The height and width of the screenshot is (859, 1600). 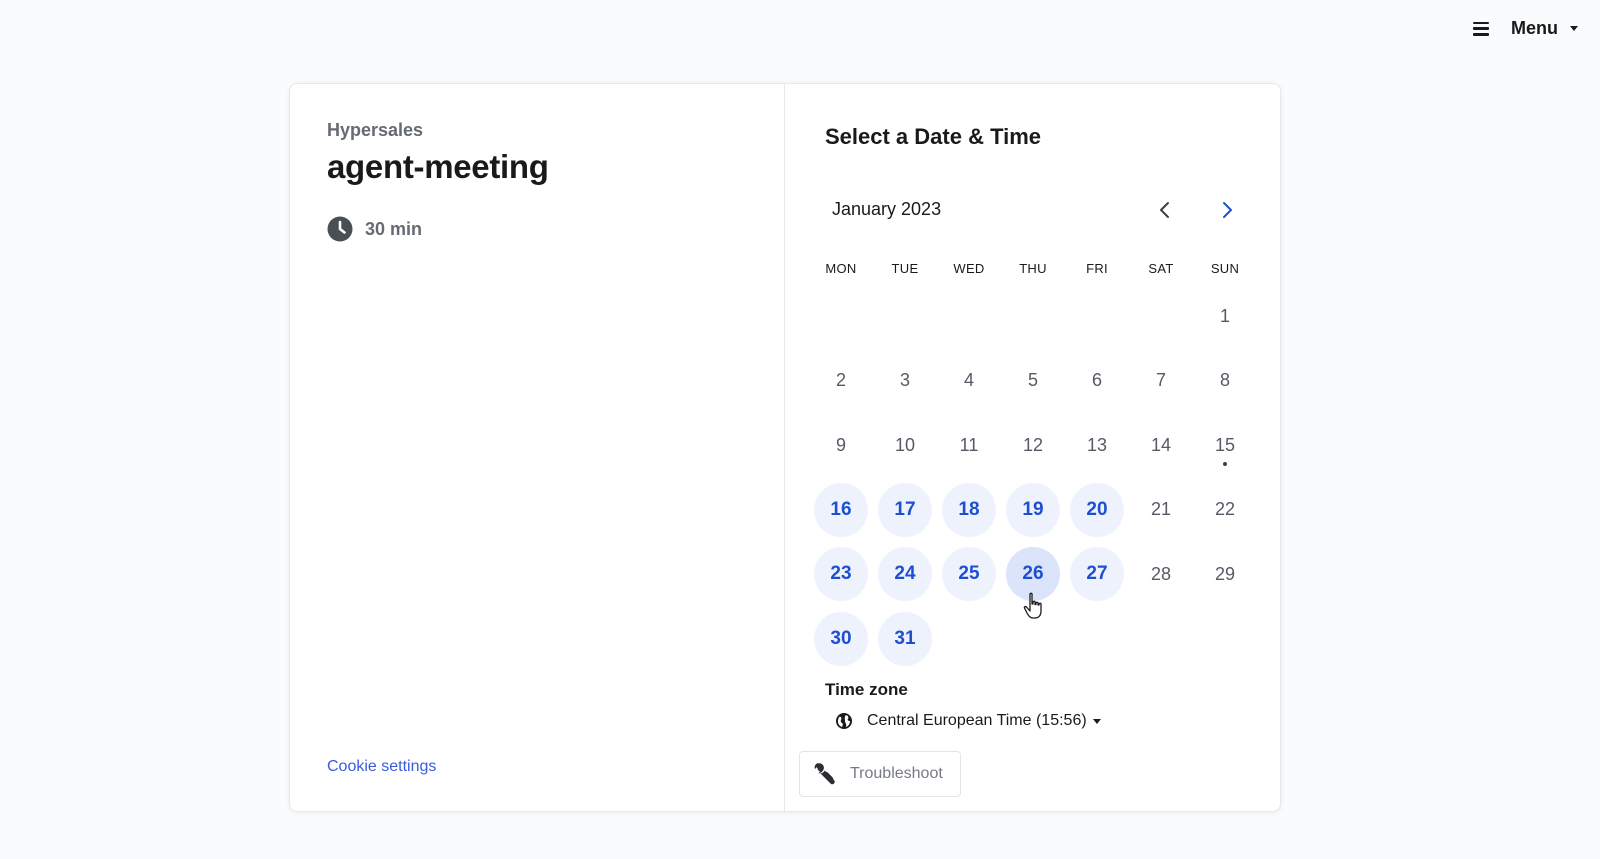 I want to click on day-number: 26, so click(x=1033, y=574).